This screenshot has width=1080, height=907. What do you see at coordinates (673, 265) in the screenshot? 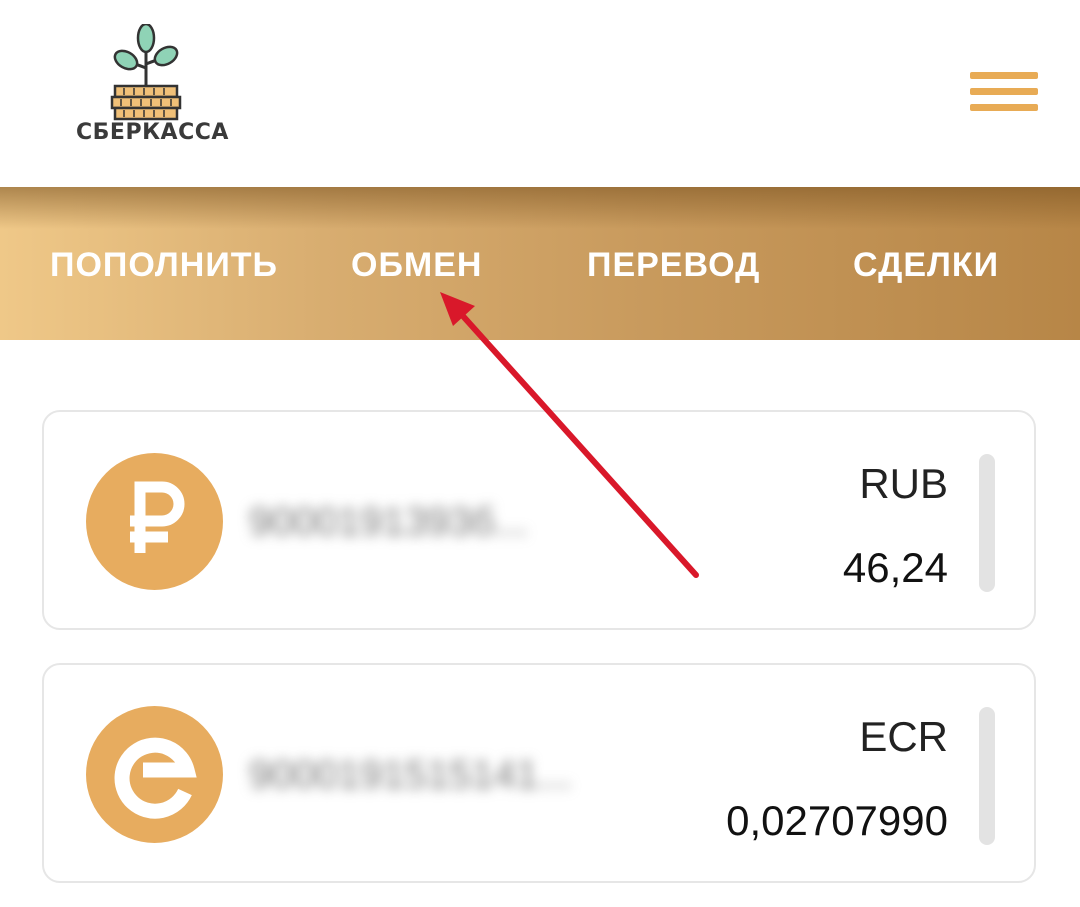
I see `nav-transfer: ПЕРЕВОД` at bounding box center [673, 265].